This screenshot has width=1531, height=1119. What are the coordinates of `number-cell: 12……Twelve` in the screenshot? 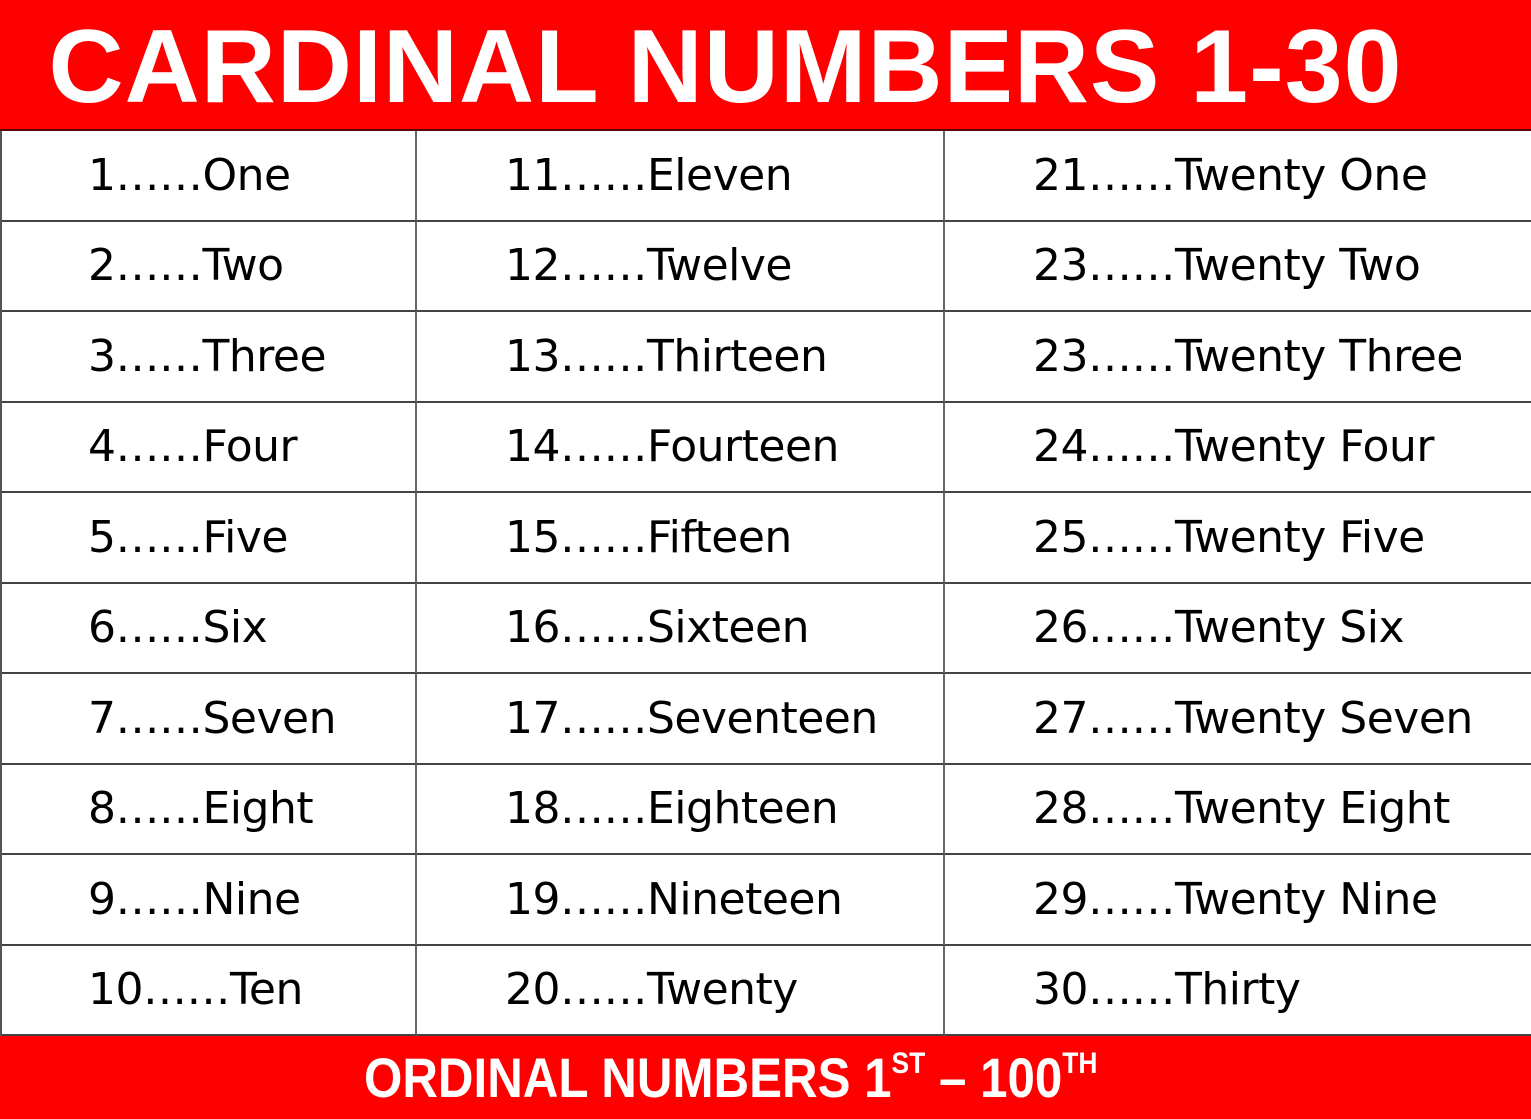 It's located at (681, 266).